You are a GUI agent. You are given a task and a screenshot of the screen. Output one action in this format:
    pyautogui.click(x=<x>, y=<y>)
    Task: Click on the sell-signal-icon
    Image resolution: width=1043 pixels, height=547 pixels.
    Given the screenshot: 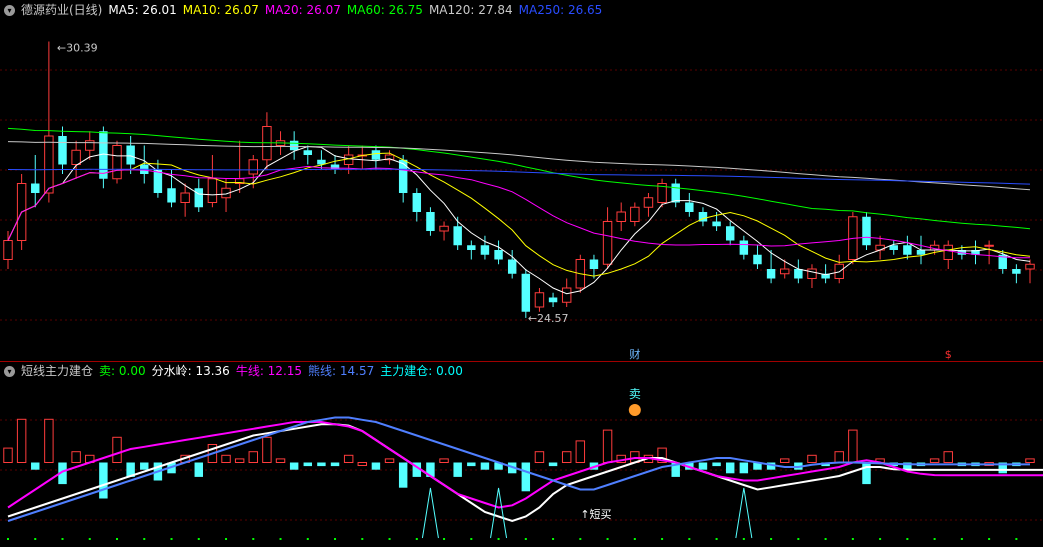 What is the action you would take?
    pyautogui.click(x=634, y=410)
    